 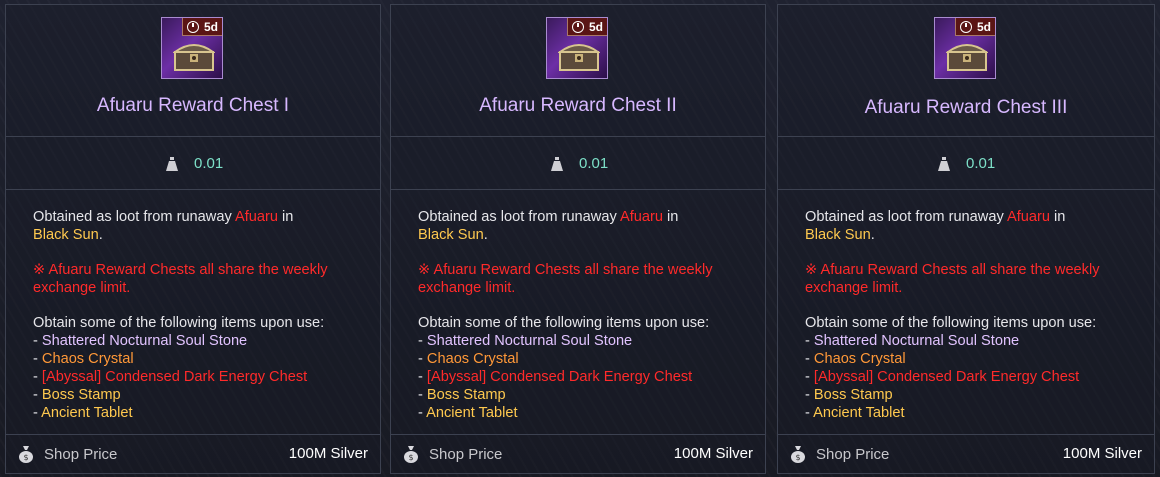 I want to click on item-title: Afuaru Reward Chest III, so click(x=966, y=107).